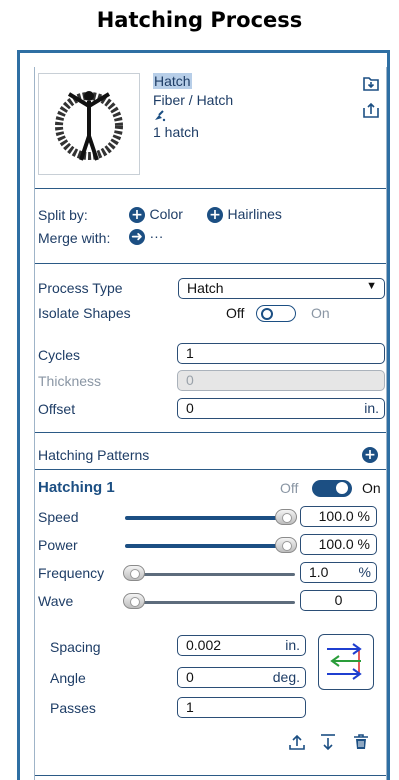 The width and height of the screenshot is (399, 780). What do you see at coordinates (241, 677) in the screenshot?
I see `angle-input: 0 deg.` at bounding box center [241, 677].